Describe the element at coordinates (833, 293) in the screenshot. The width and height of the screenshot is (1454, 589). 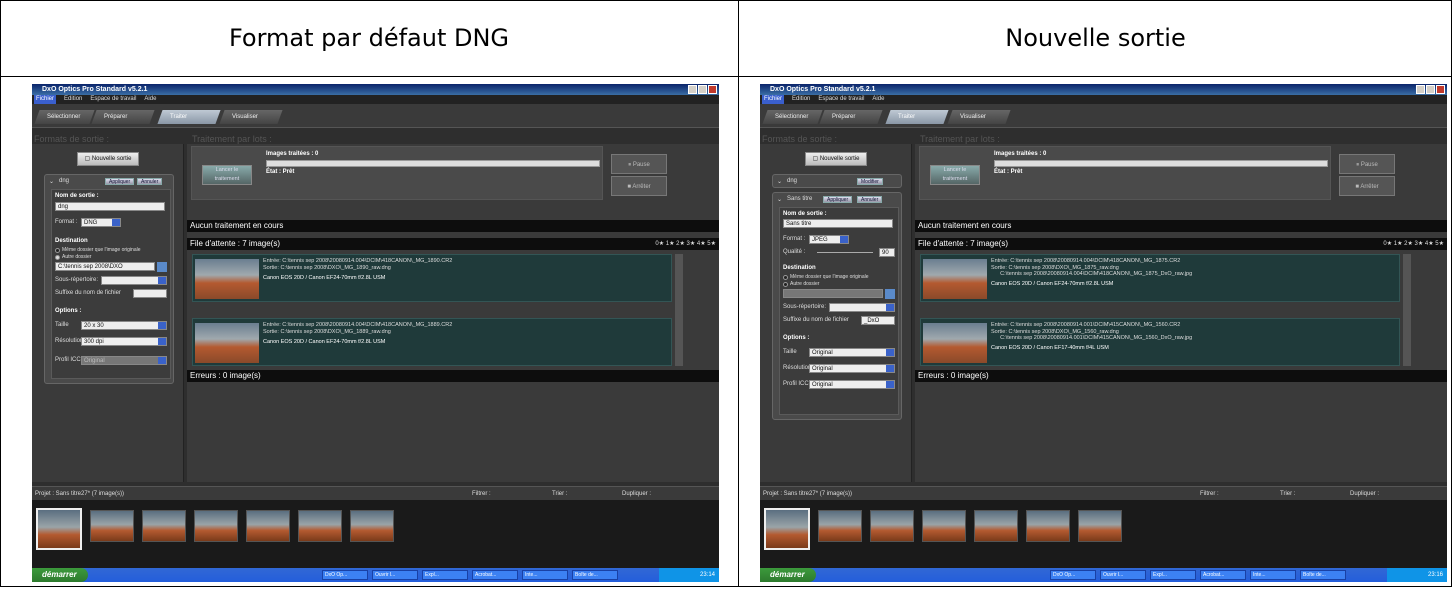
I see `folder-path-field` at that location.